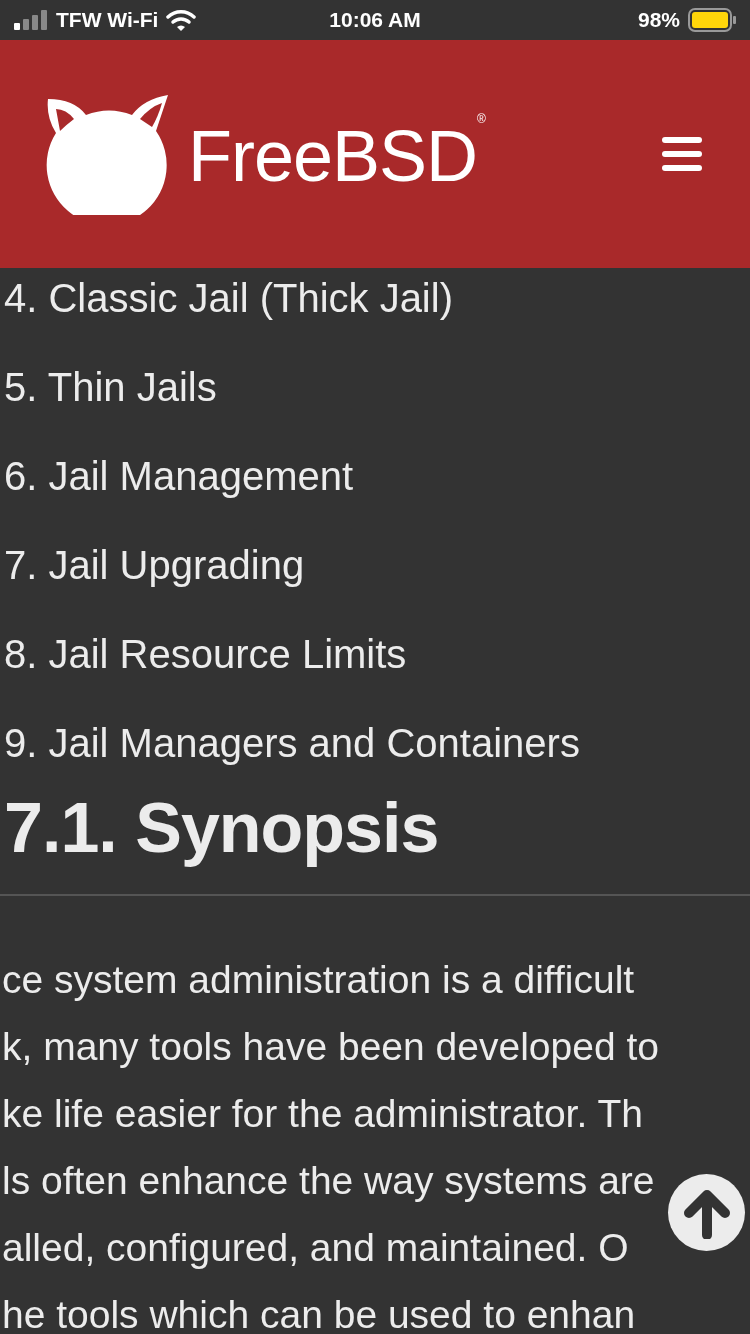 This screenshot has height=1334, width=750. I want to click on paragraph-line: ls often enhance the way systems are, so click(328, 1181).